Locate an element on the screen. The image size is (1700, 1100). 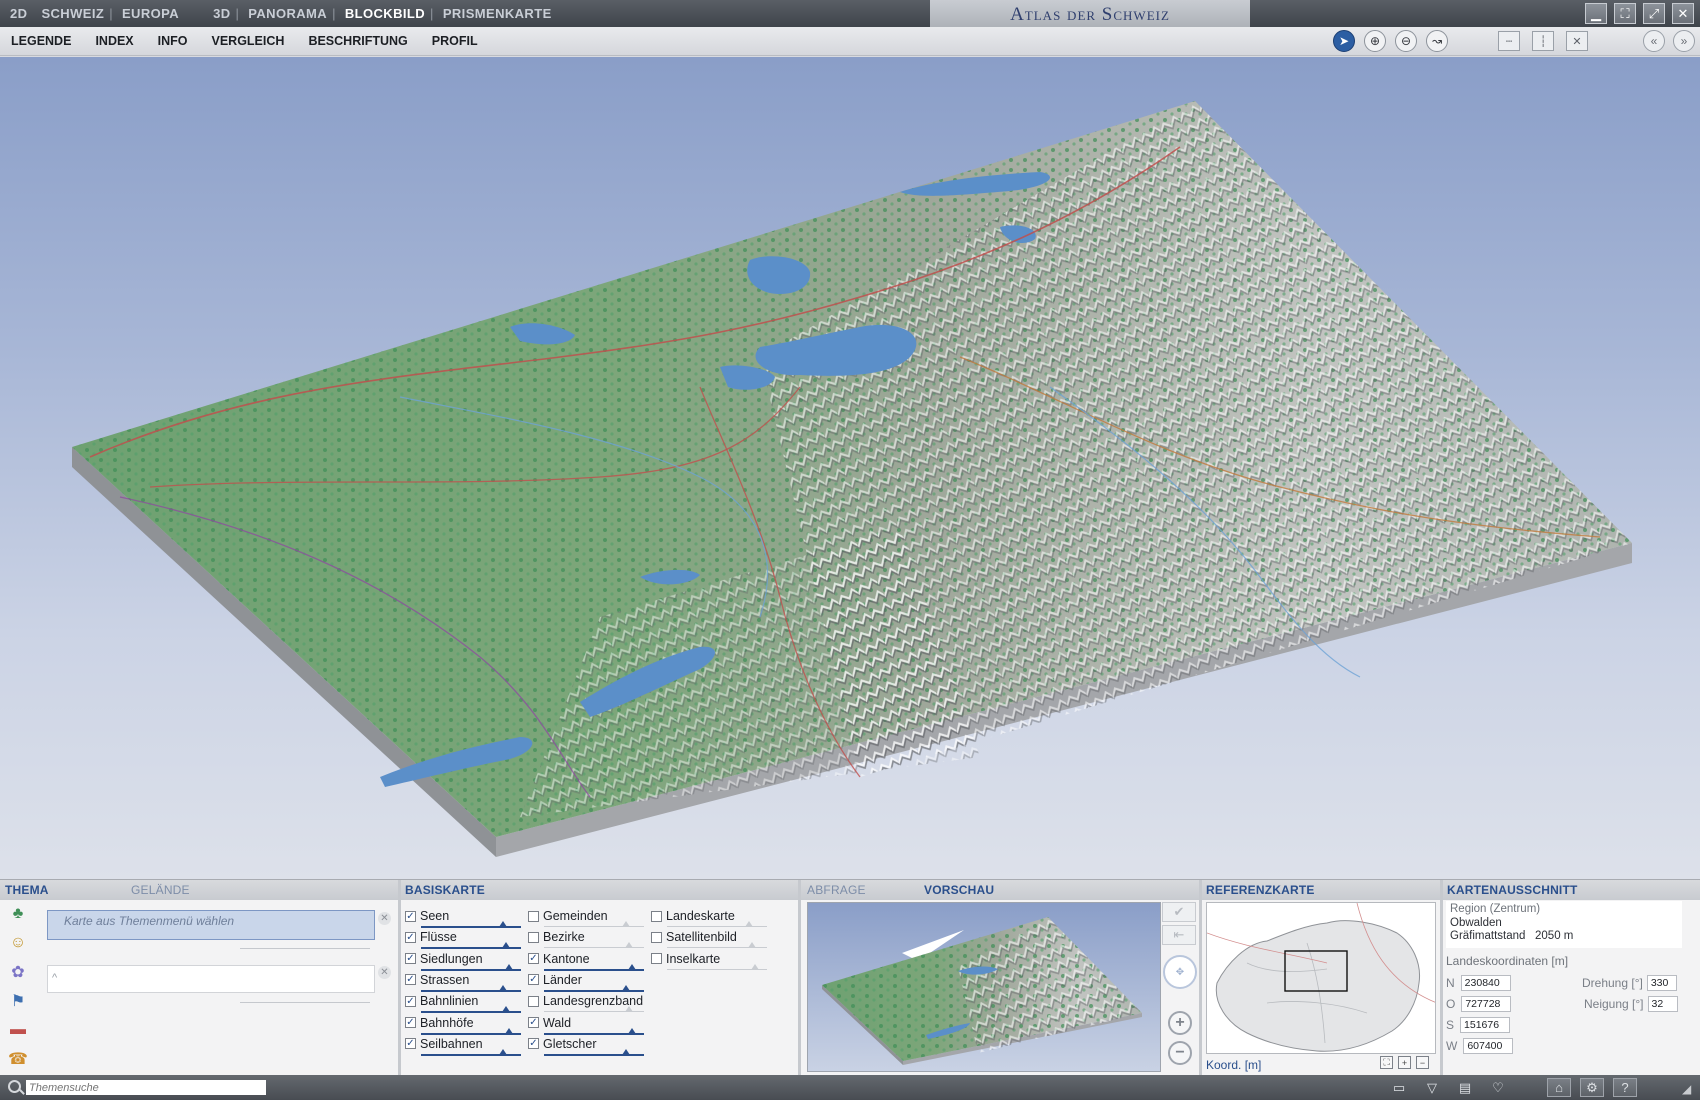
zoom-out-tool-button: ⊖ is located at coordinates (1406, 41).